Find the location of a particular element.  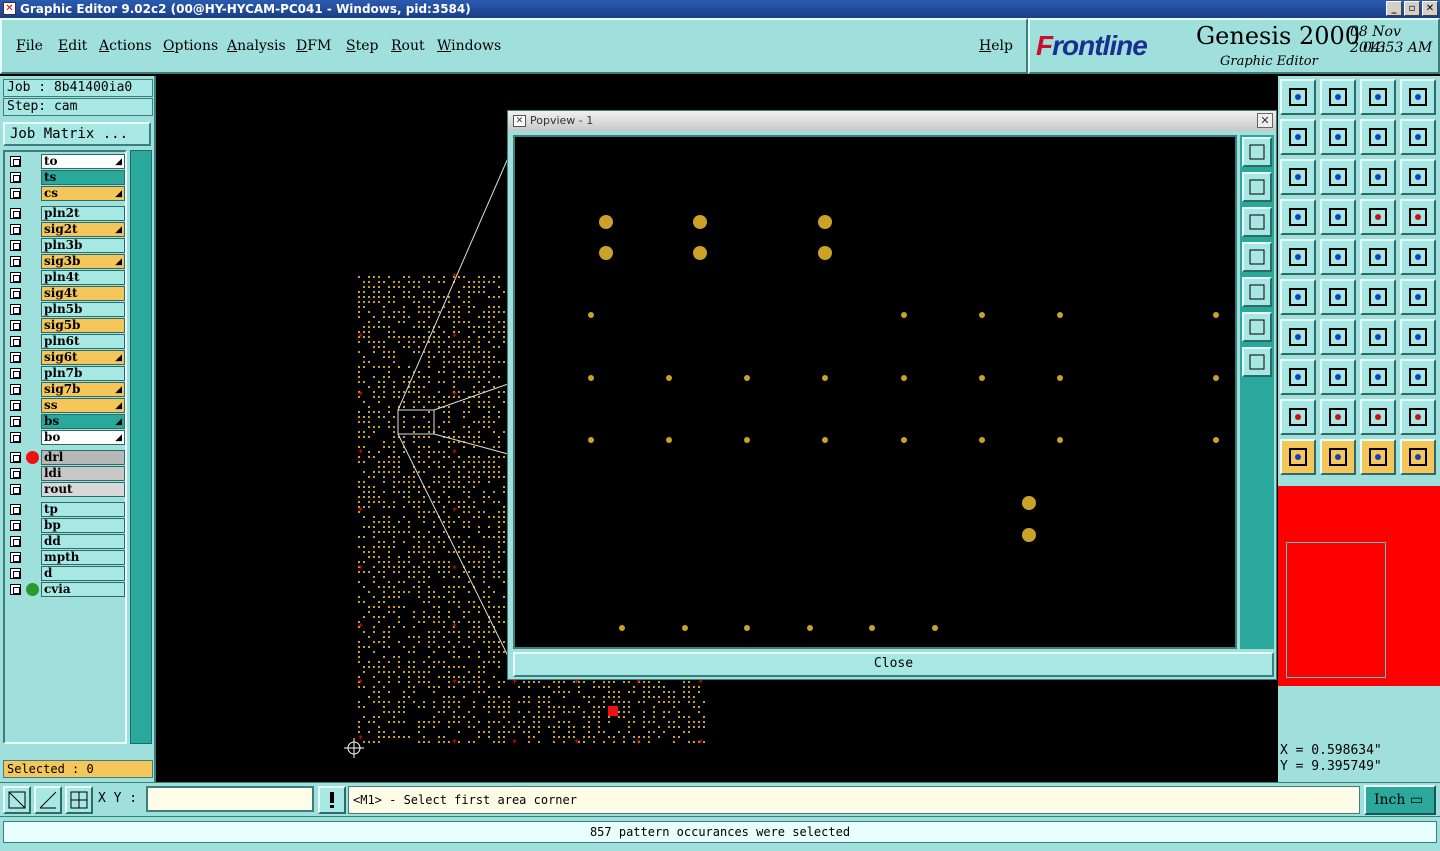

line-draw-button is located at coordinates (1338, 257).